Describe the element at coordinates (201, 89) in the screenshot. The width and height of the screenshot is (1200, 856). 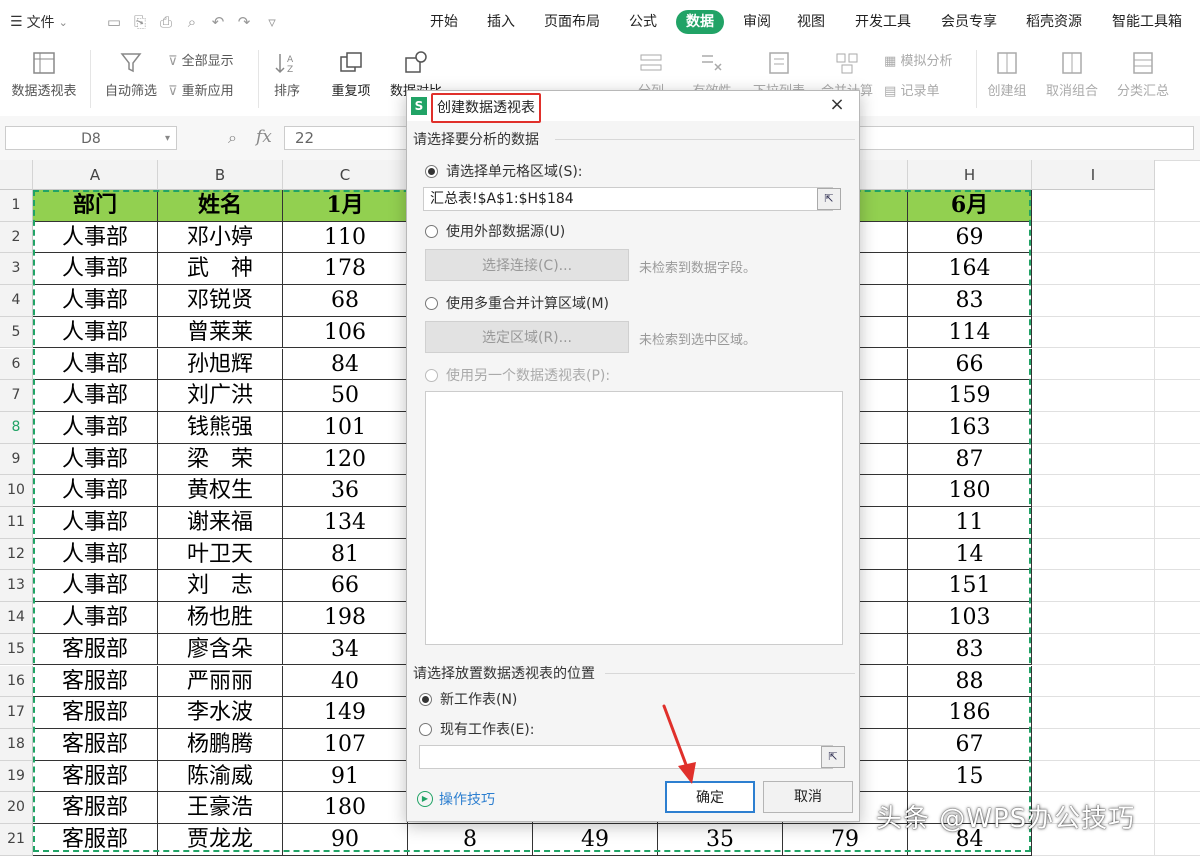
I see `reapply-button: ⊽ 重新应用` at that location.